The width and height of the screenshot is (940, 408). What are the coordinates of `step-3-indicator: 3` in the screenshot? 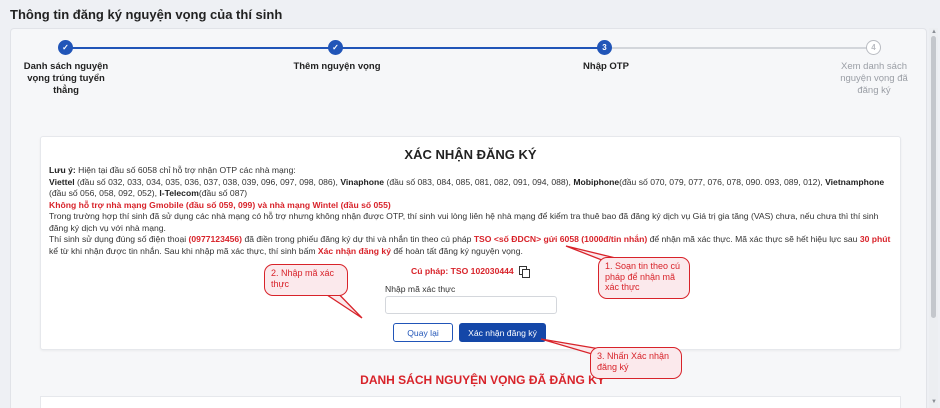 It's located at (604, 47).